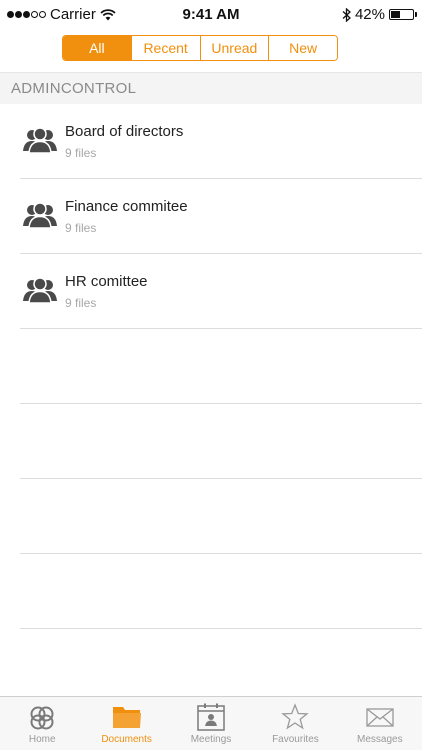 This screenshot has width=422, height=750. What do you see at coordinates (234, 48) in the screenshot?
I see `filter-unread: Unread` at bounding box center [234, 48].